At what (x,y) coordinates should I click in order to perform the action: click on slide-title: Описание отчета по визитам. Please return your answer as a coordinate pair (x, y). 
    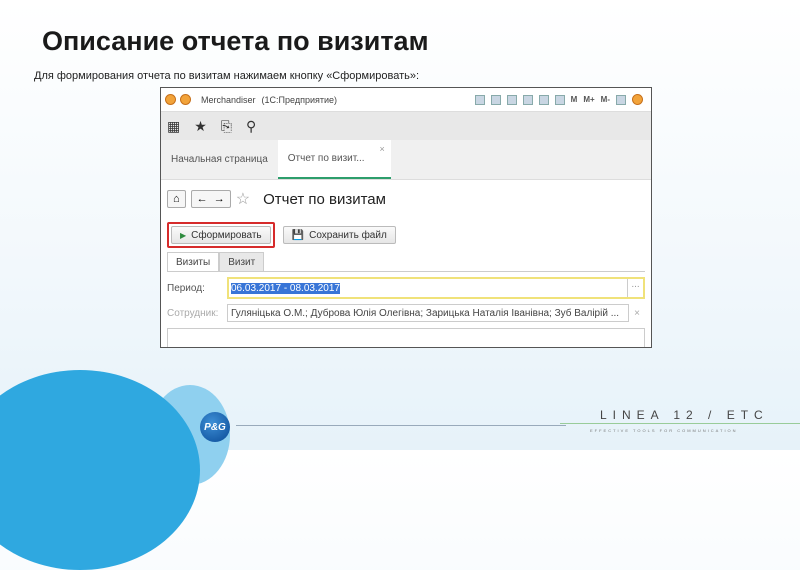
    Looking at the image, I should click on (235, 41).